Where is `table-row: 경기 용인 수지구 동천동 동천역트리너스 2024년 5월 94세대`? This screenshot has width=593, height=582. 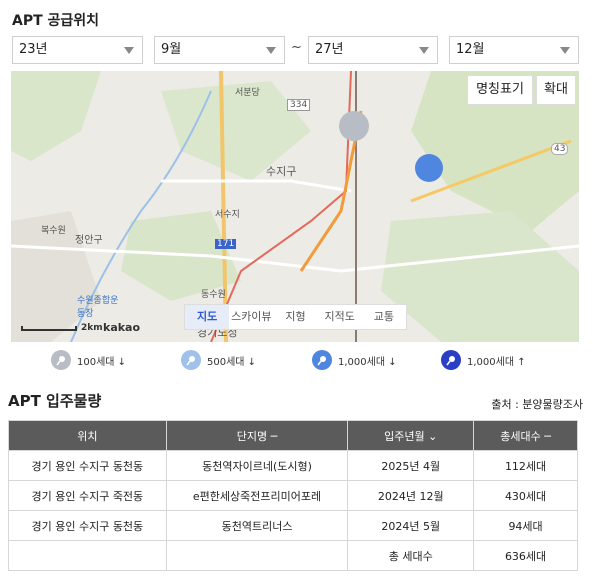 table-row: 경기 용인 수지구 동천동 동천역트리너스 2024년 5월 94세대 is located at coordinates (293, 525).